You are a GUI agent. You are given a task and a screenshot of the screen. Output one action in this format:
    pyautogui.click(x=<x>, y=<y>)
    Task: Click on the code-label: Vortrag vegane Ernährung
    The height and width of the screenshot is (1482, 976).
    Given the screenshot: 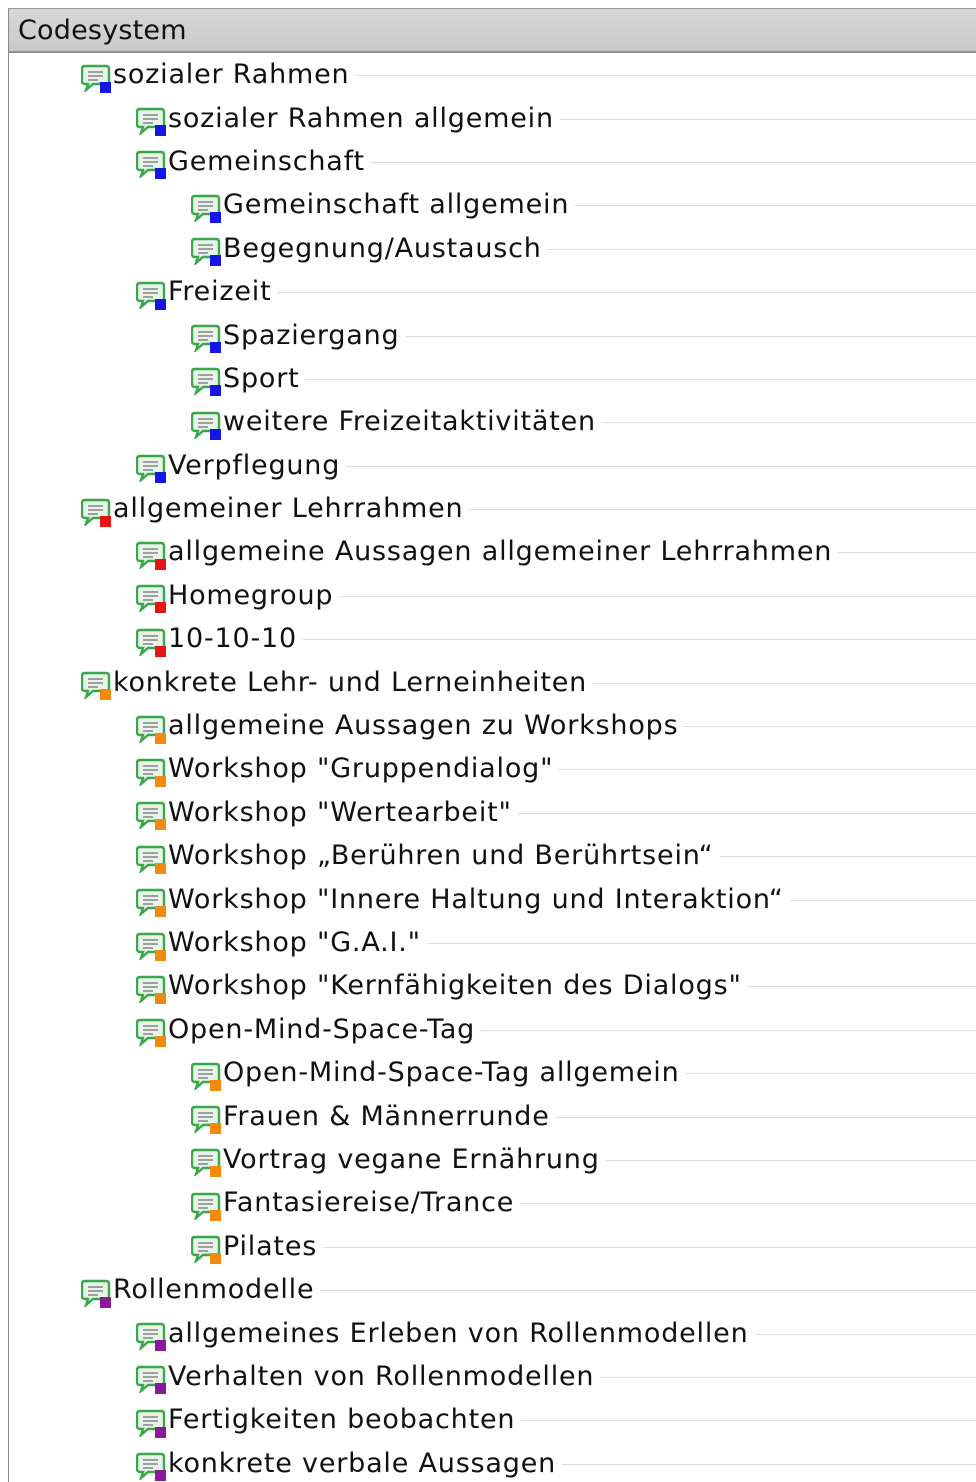 What is the action you would take?
    pyautogui.click(x=411, y=1159)
    